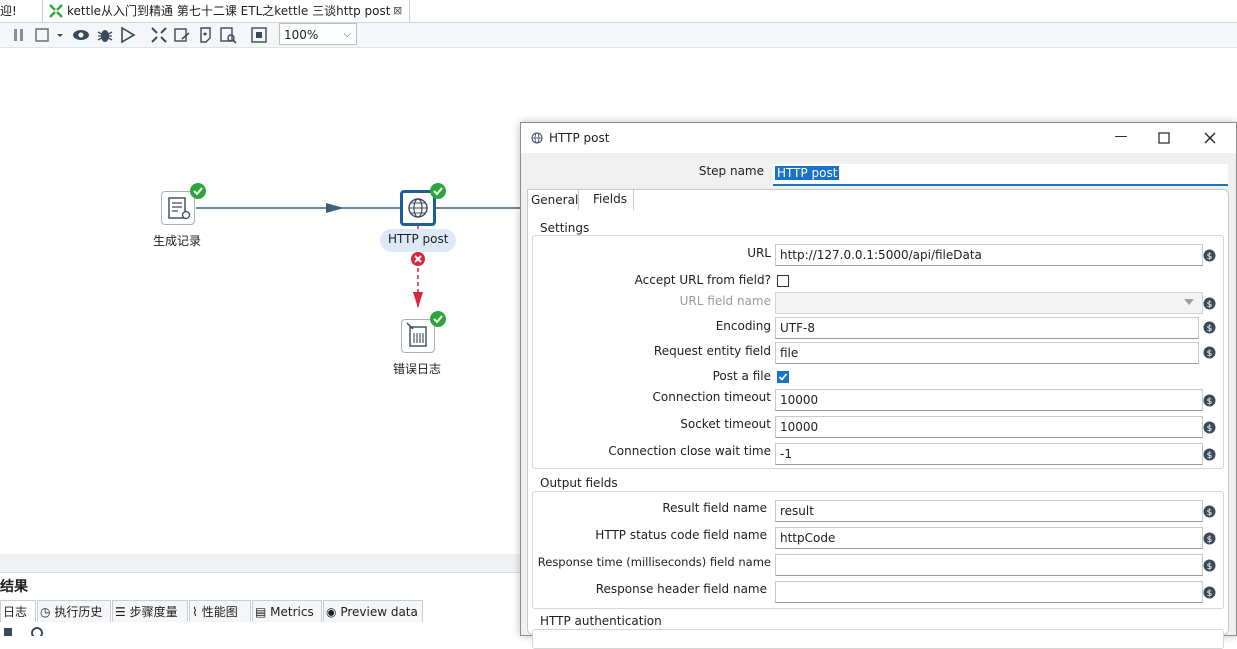 This screenshot has width=1237, height=649. I want to click on tab-label: Fields, so click(610, 199).